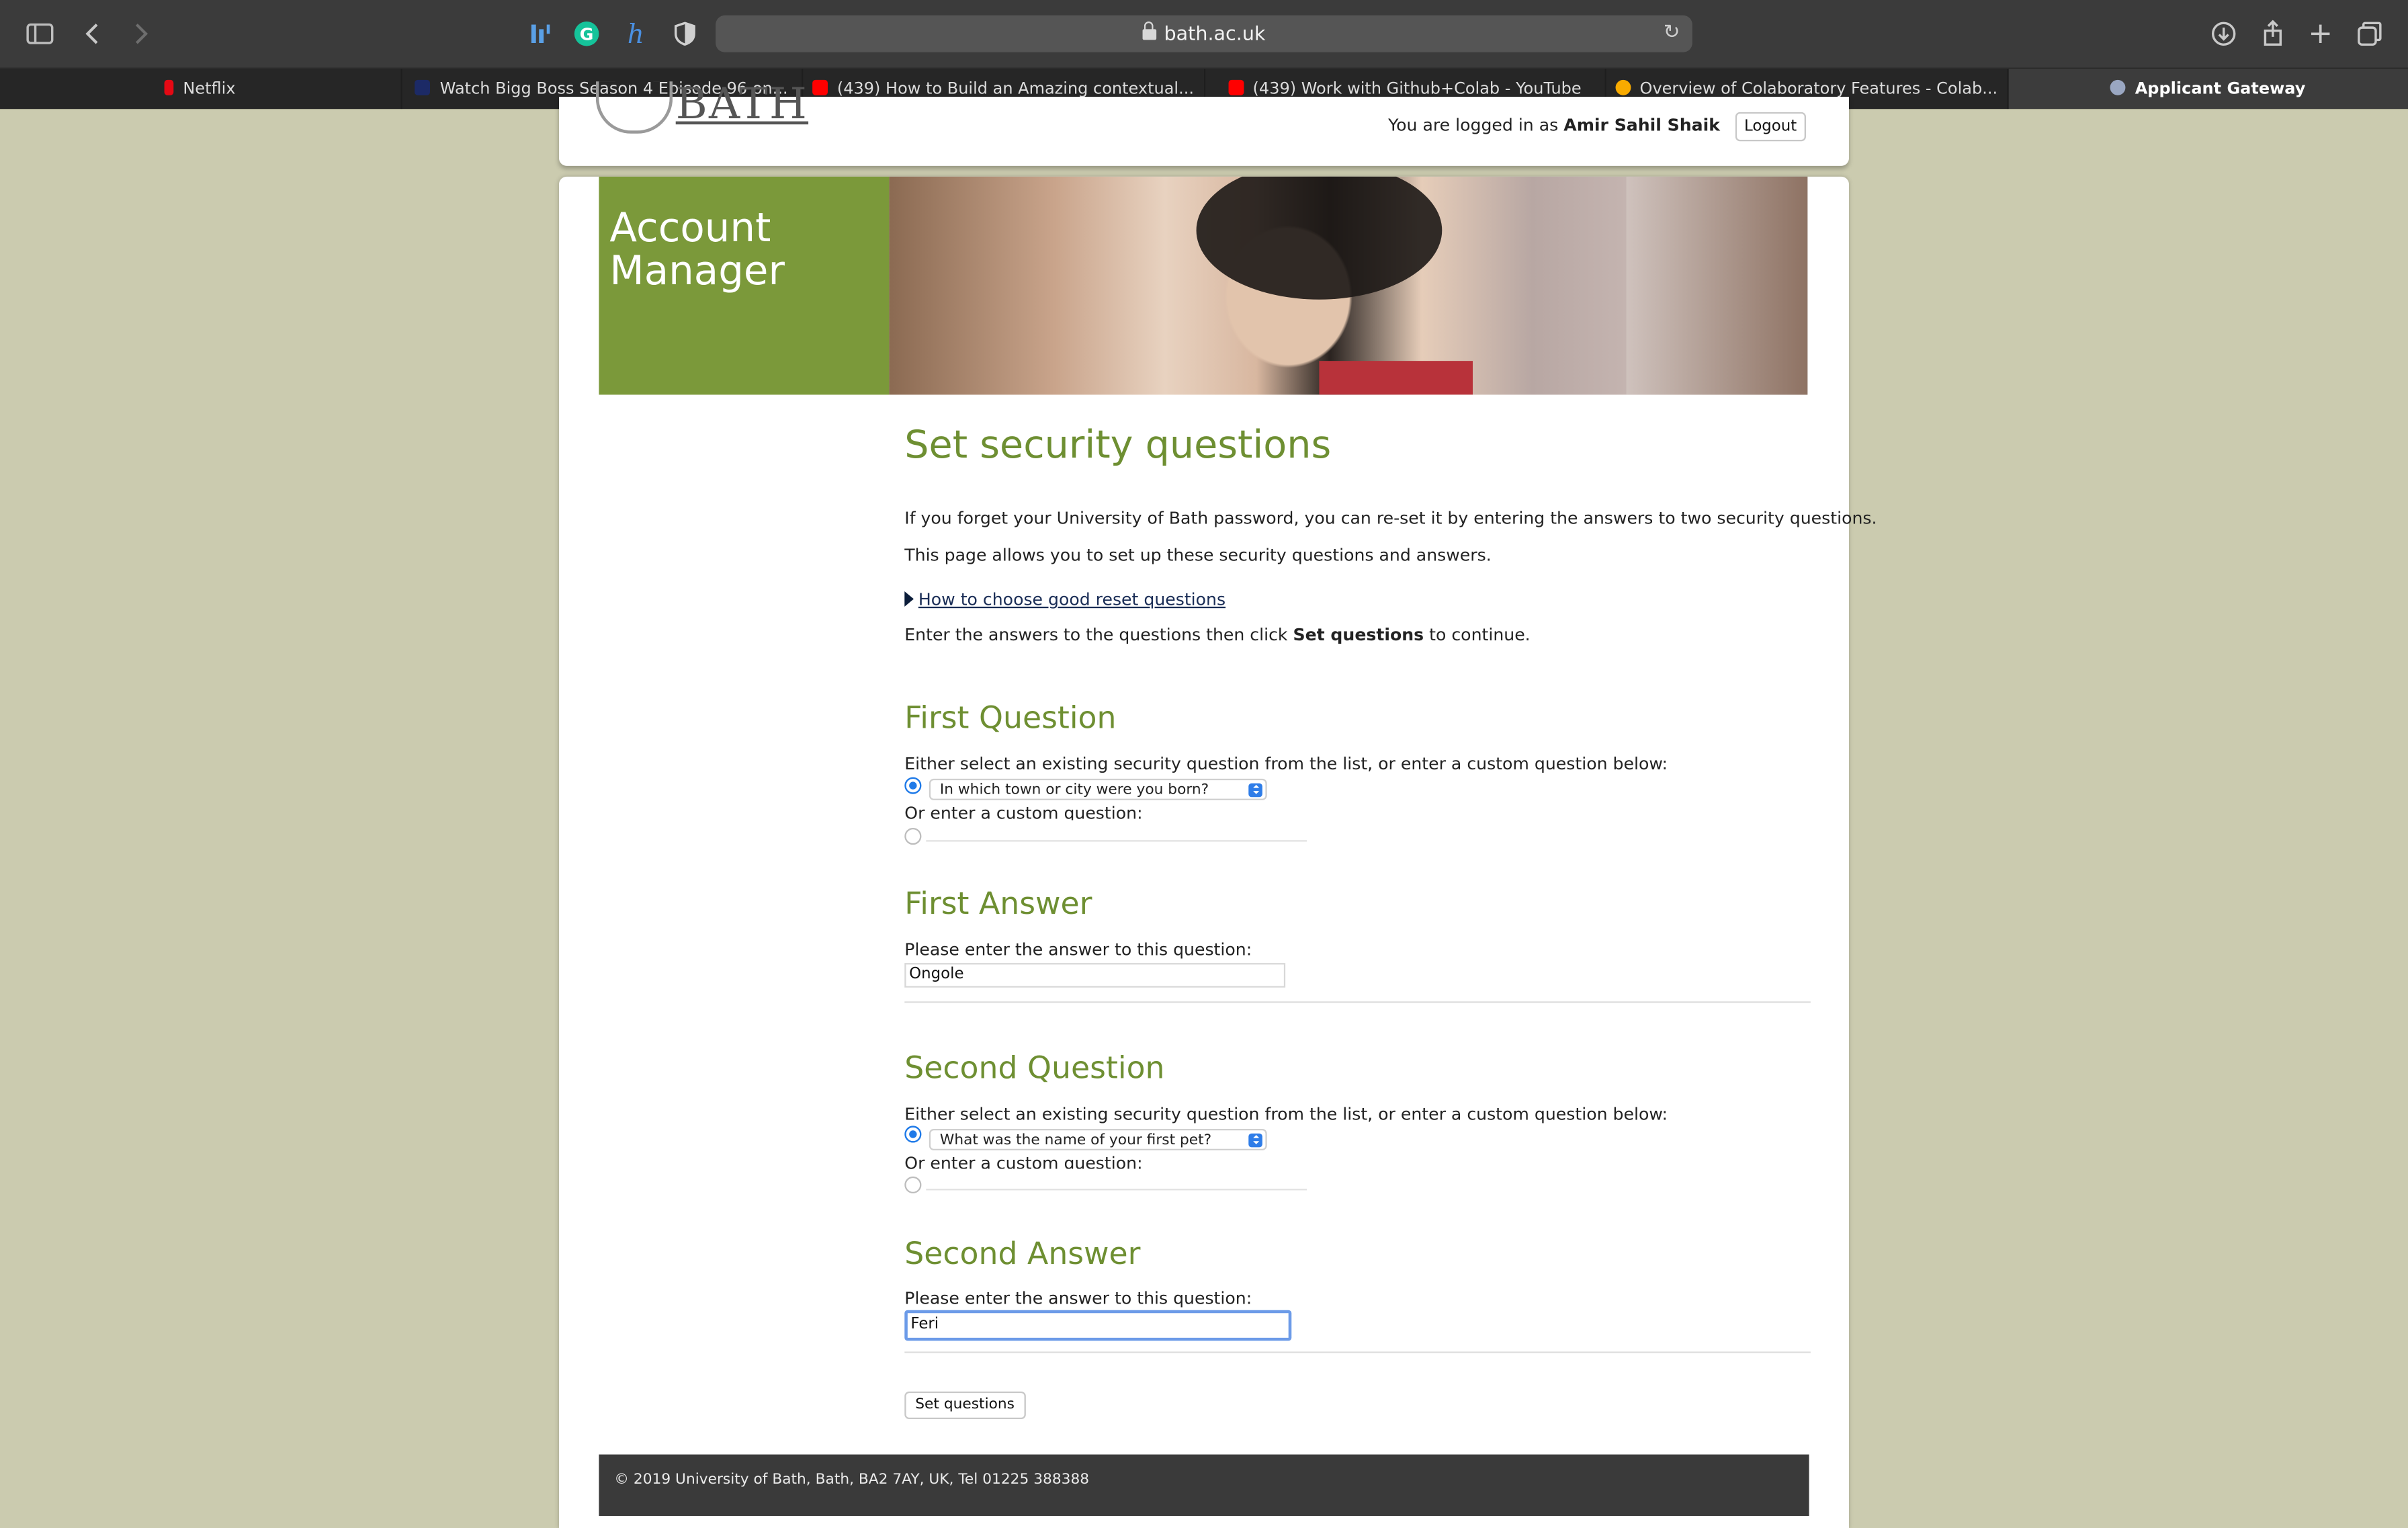 The width and height of the screenshot is (2408, 1528). I want to click on page-title: Set security questions, so click(1118, 445).